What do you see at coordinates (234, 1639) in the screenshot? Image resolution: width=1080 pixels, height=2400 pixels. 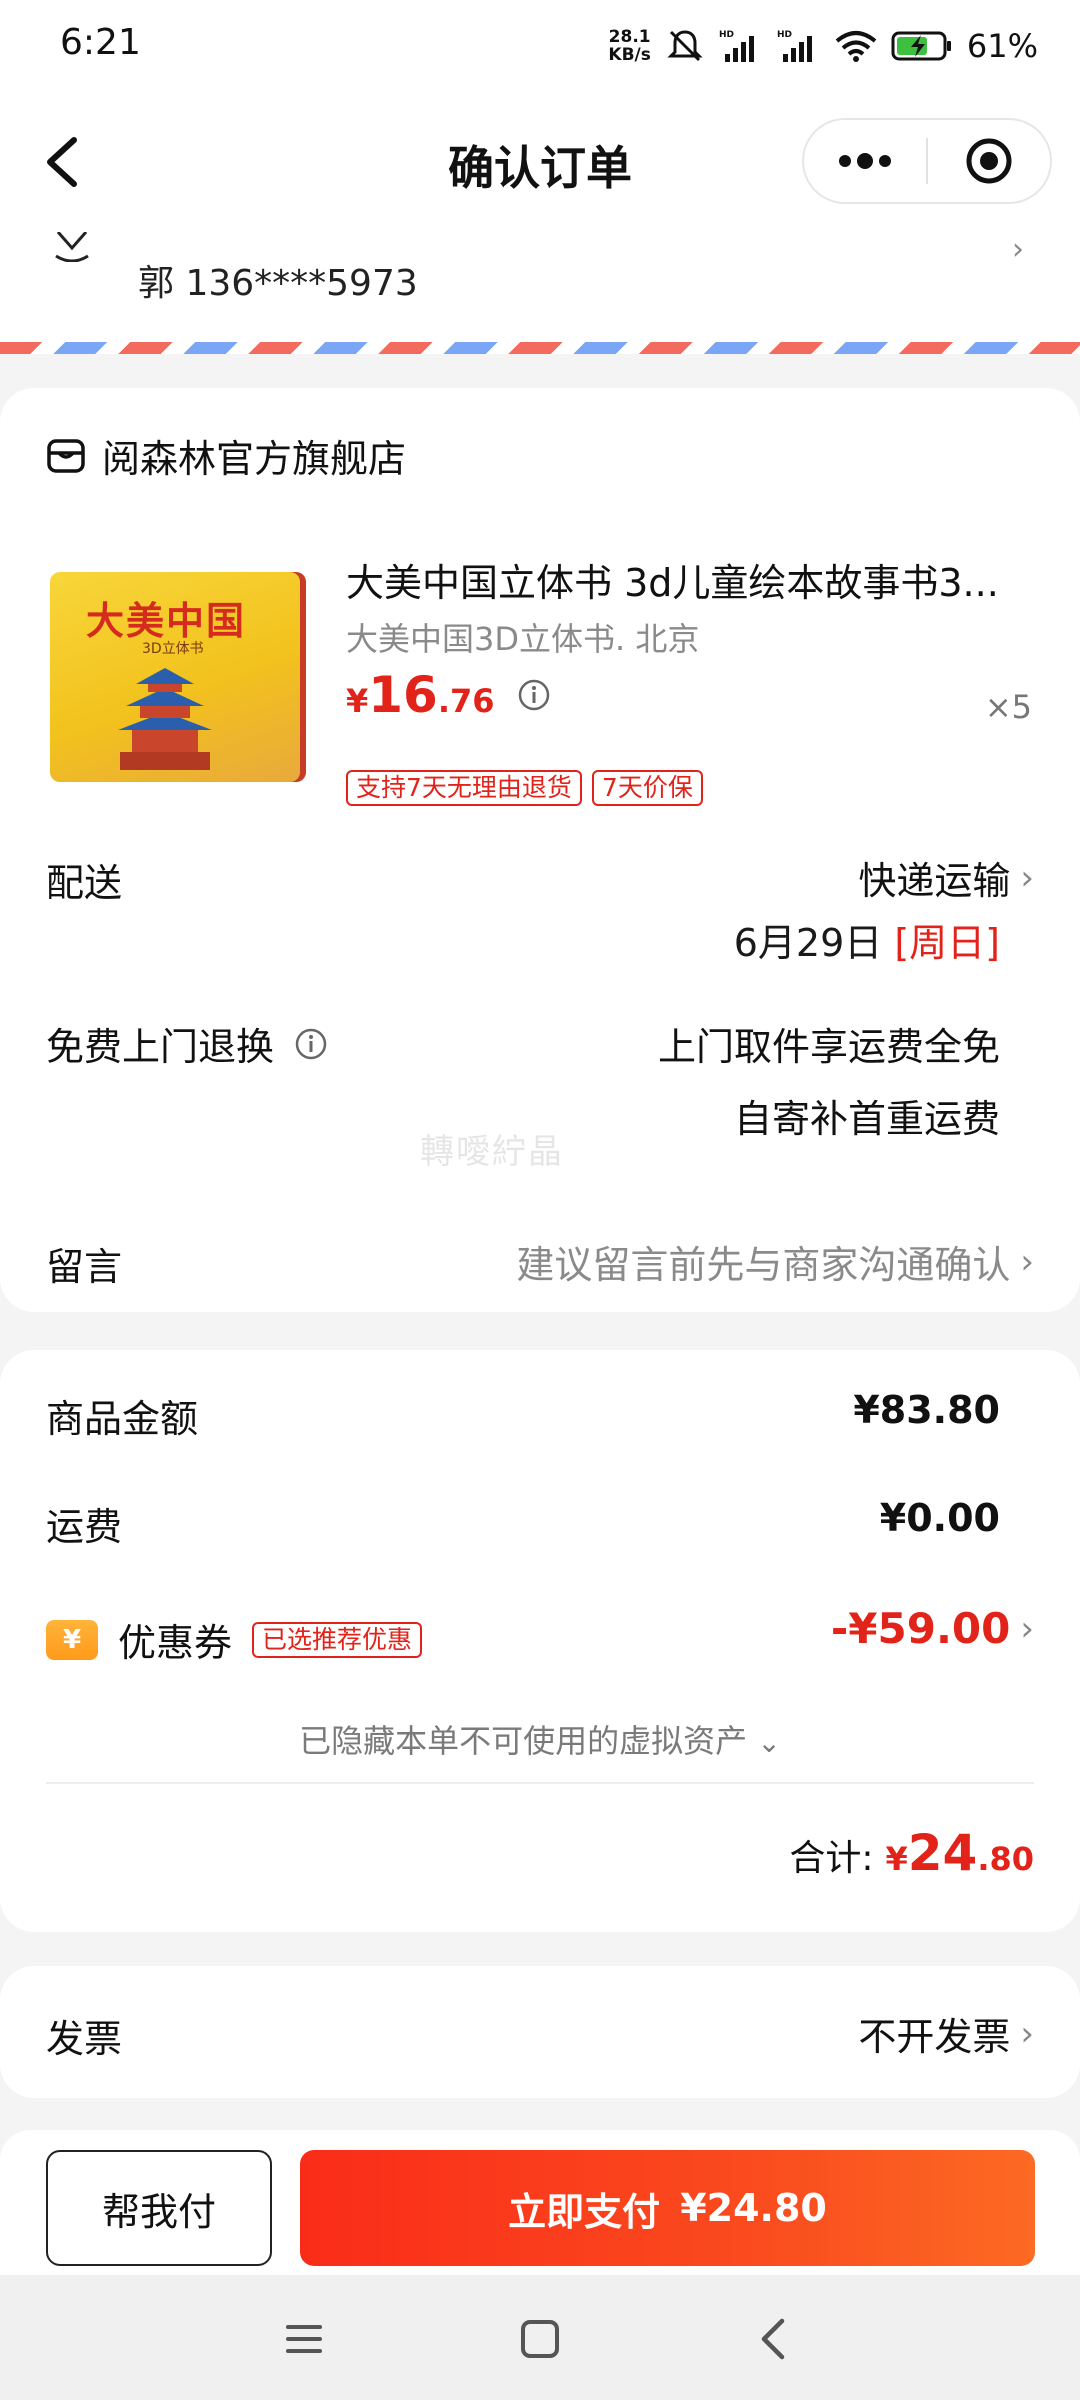 I see `coupon-row-label: ¥ 优惠券 已选推荐优惠` at bounding box center [234, 1639].